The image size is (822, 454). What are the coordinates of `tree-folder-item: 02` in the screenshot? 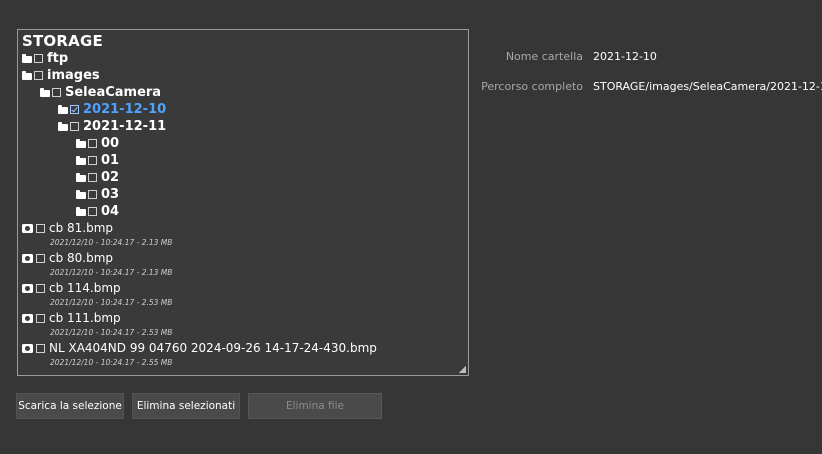 It's located at (245, 177).